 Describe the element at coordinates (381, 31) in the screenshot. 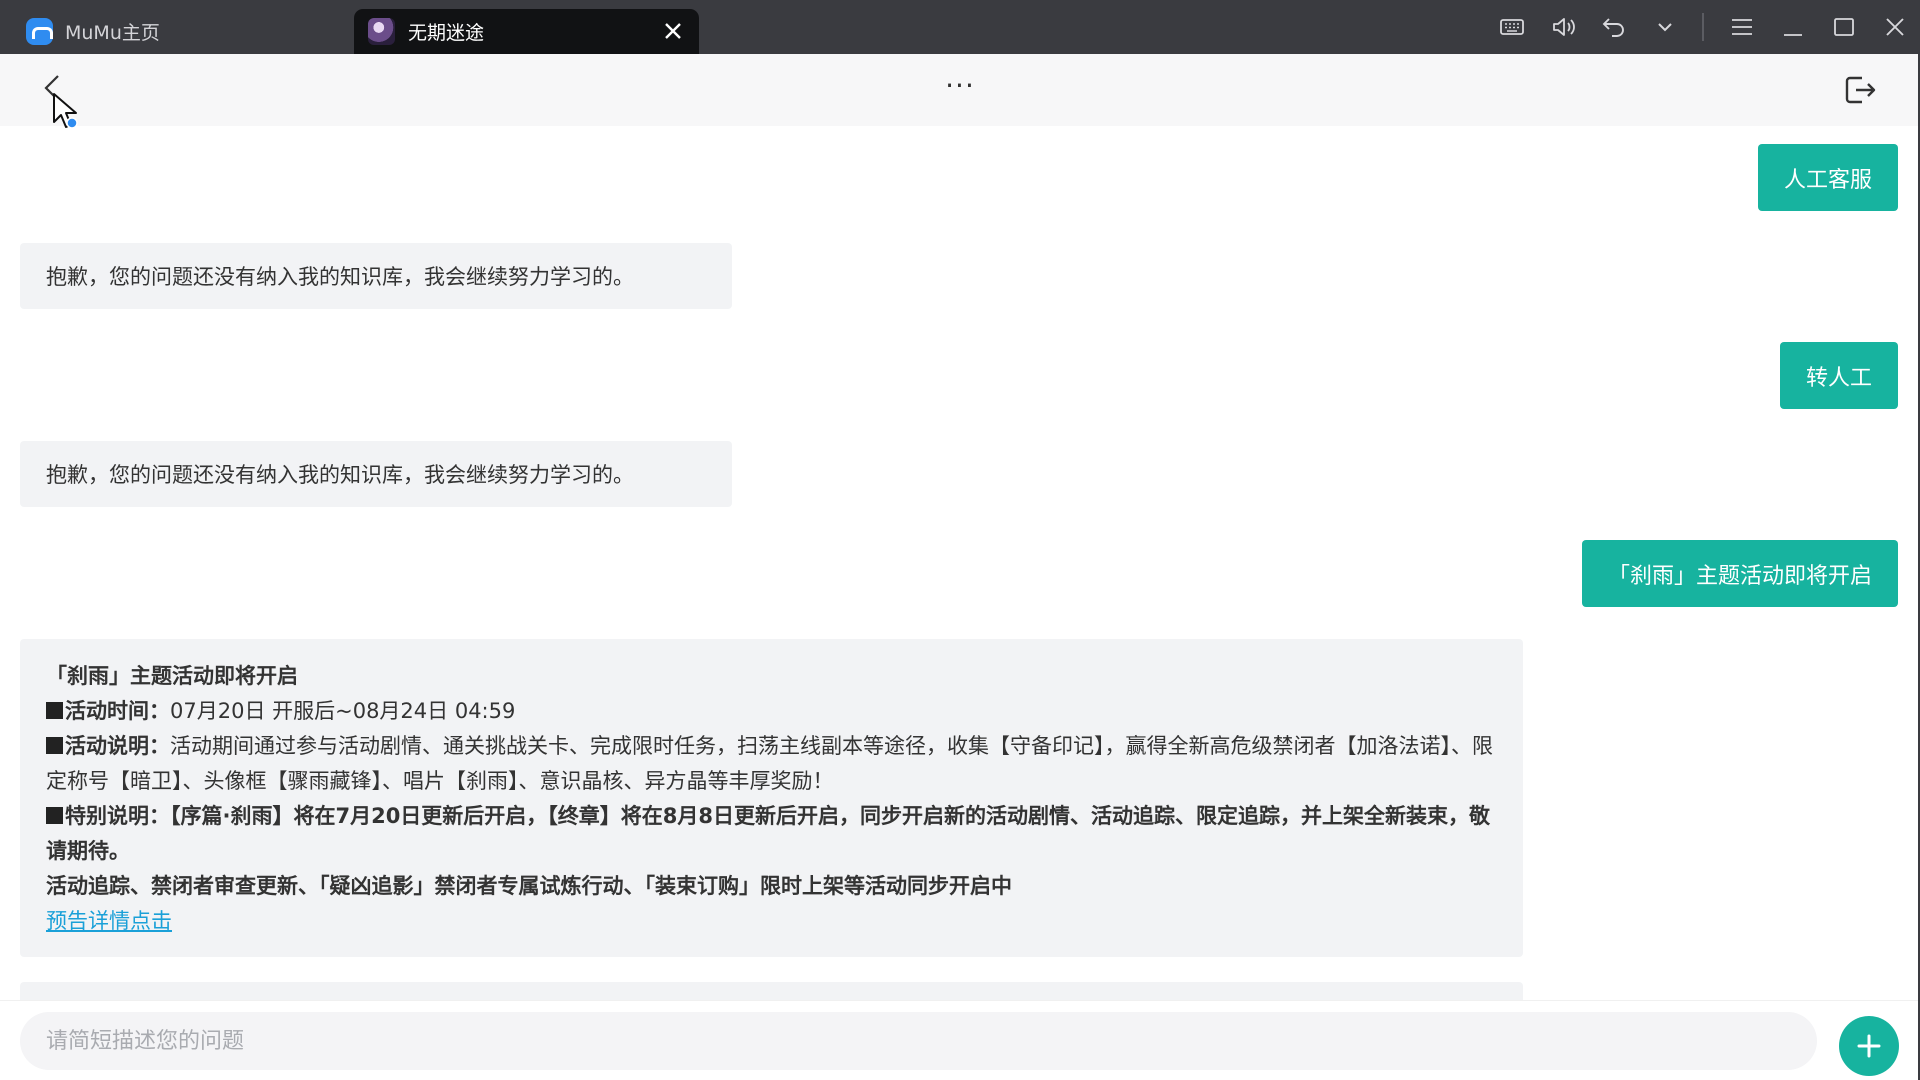

I see `game-avatar-icon` at that location.